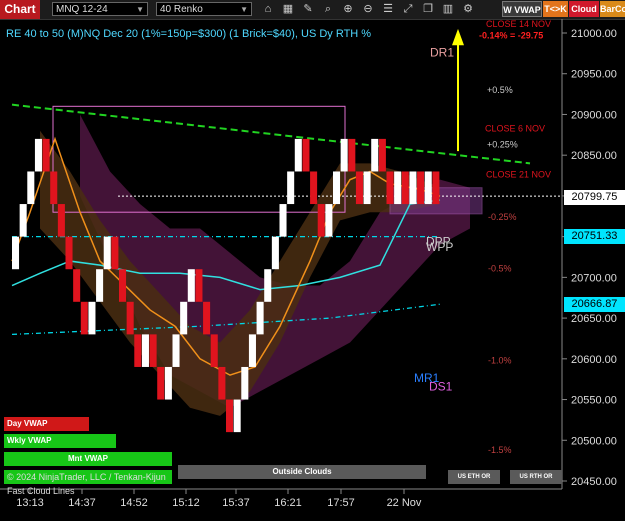 The image size is (625, 521). Describe the element at coordinates (308, 9) in the screenshot. I see `pencil-icon: ✎` at that location.